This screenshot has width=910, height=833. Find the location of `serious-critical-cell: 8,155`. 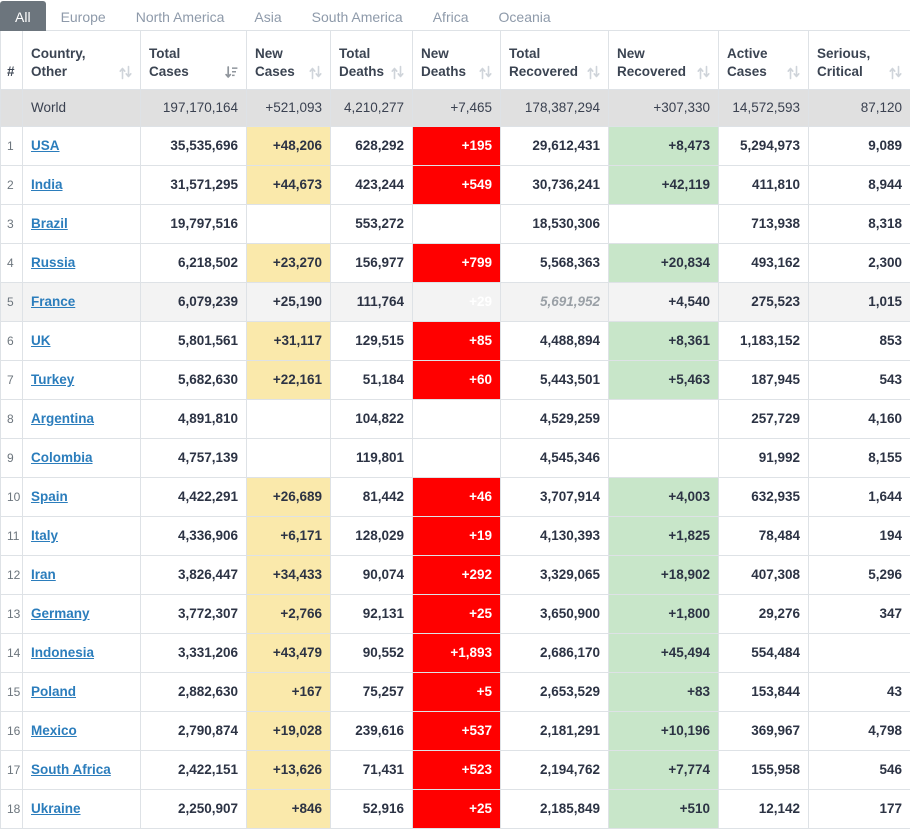

serious-critical-cell: 8,155 is located at coordinates (859, 457).